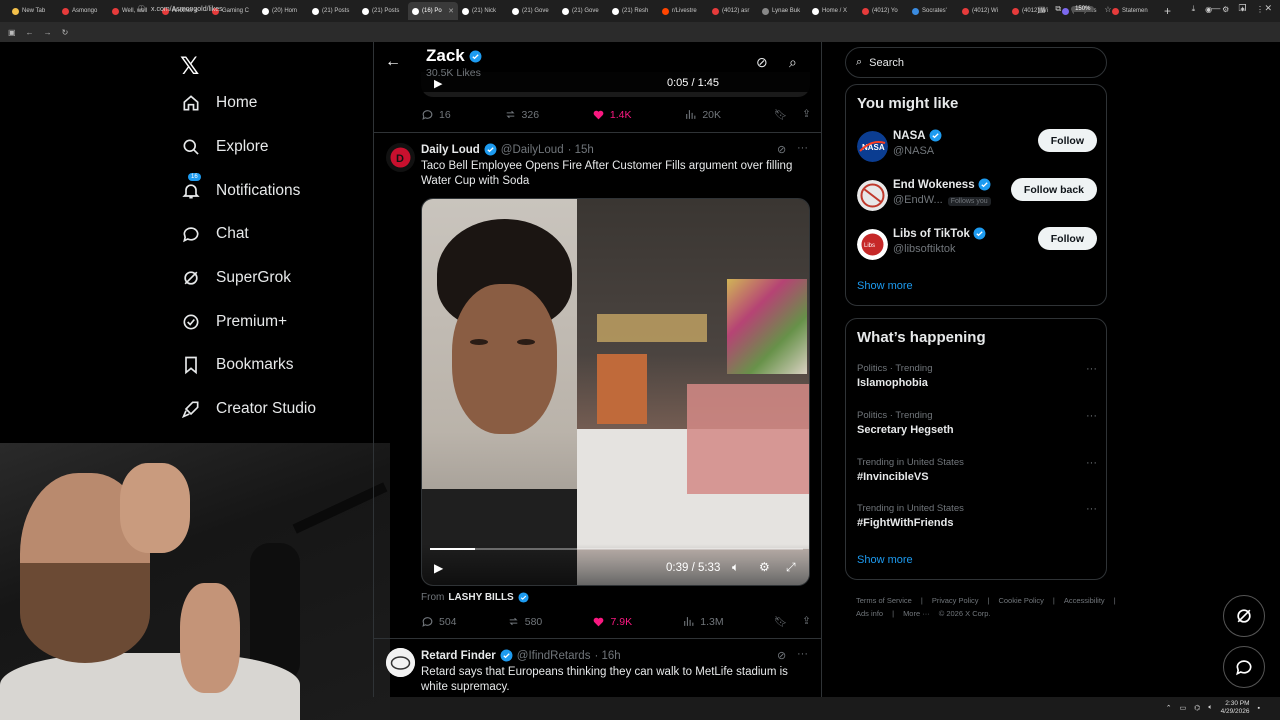  What do you see at coordinates (616, 549) in the screenshot?
I see `video-progress-bar` at bounding box center [616, 549].